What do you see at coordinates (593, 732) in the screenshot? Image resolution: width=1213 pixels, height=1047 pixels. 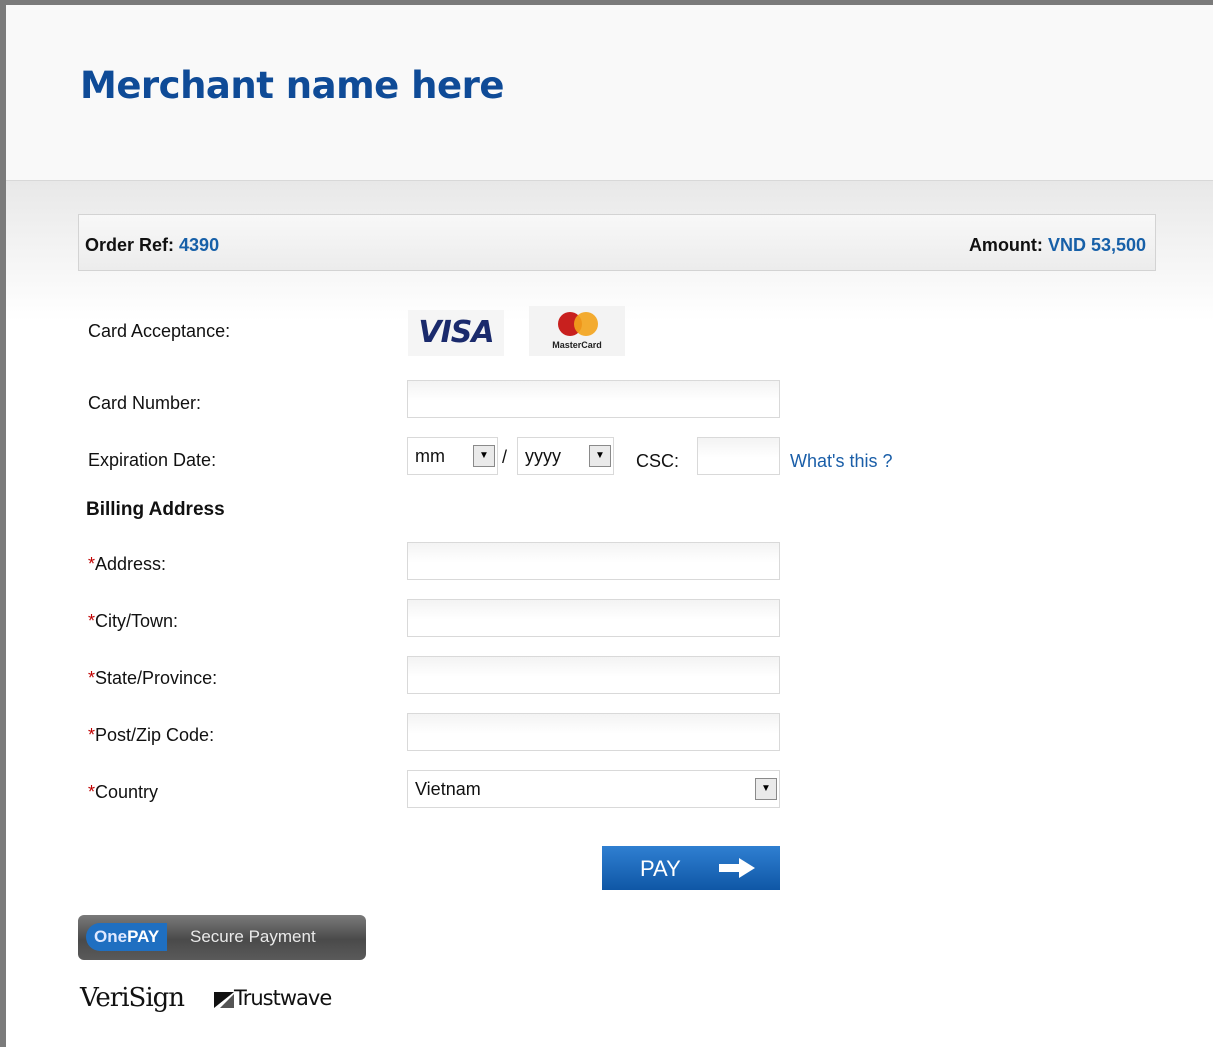 I see `zip-input` at bounding box center [593, 732].